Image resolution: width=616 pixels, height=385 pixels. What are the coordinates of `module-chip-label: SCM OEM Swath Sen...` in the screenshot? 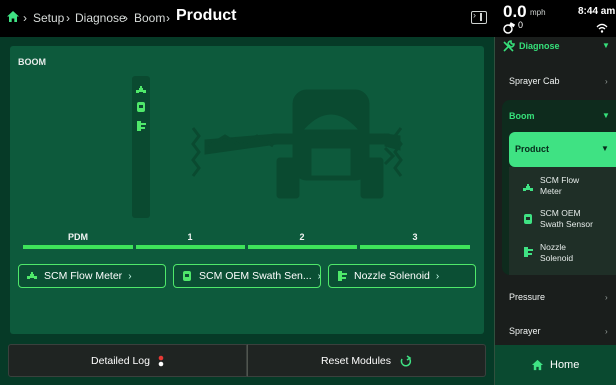 It's located at (255, 276).